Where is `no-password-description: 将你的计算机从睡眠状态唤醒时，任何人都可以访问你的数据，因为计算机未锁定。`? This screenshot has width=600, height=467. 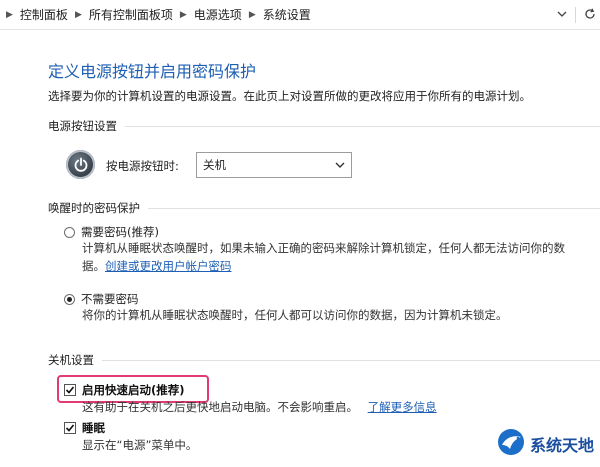 no-password-description: 将你的计算机从睡眠状态唤醒时，任何人都可以访问你的数据，因为计算机未锁定。 is located at coordinates (295, 315).